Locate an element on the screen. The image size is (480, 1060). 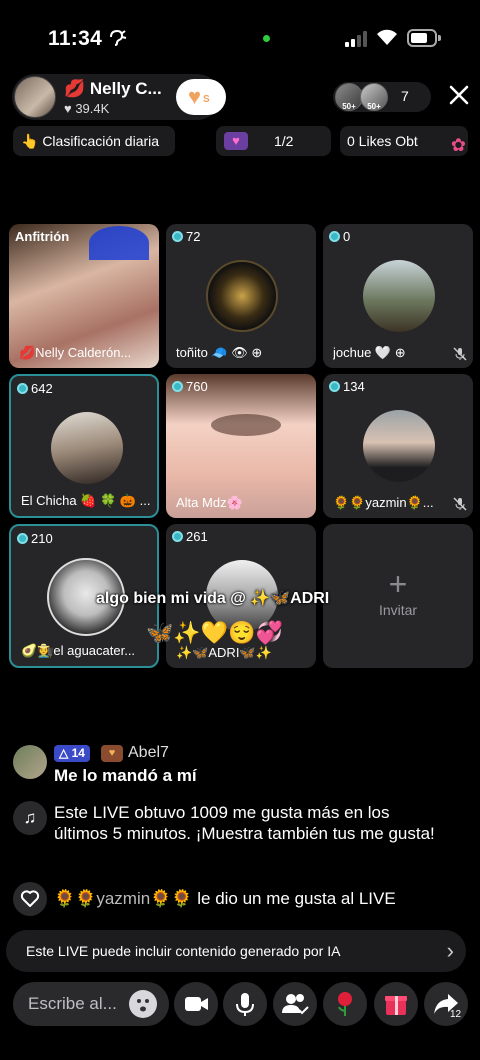
guests-button is located at coordinates (295, 1004).